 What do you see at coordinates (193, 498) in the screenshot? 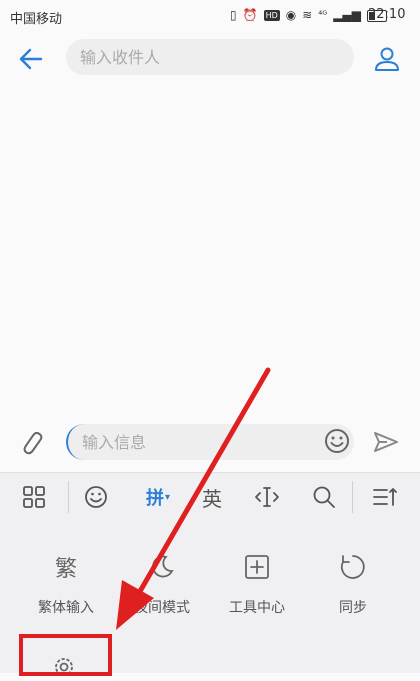
I see `annotation-arrow` at bounding box center [193, 498].